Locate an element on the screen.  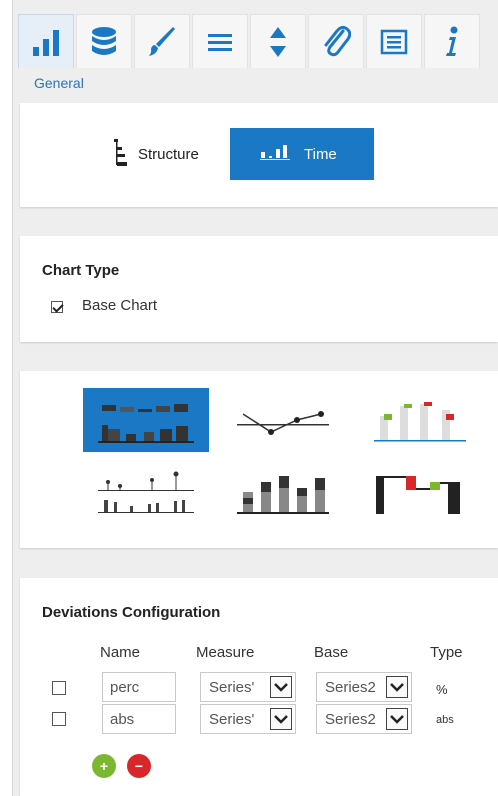
property-toolbar is located at coordinates (258, 41).